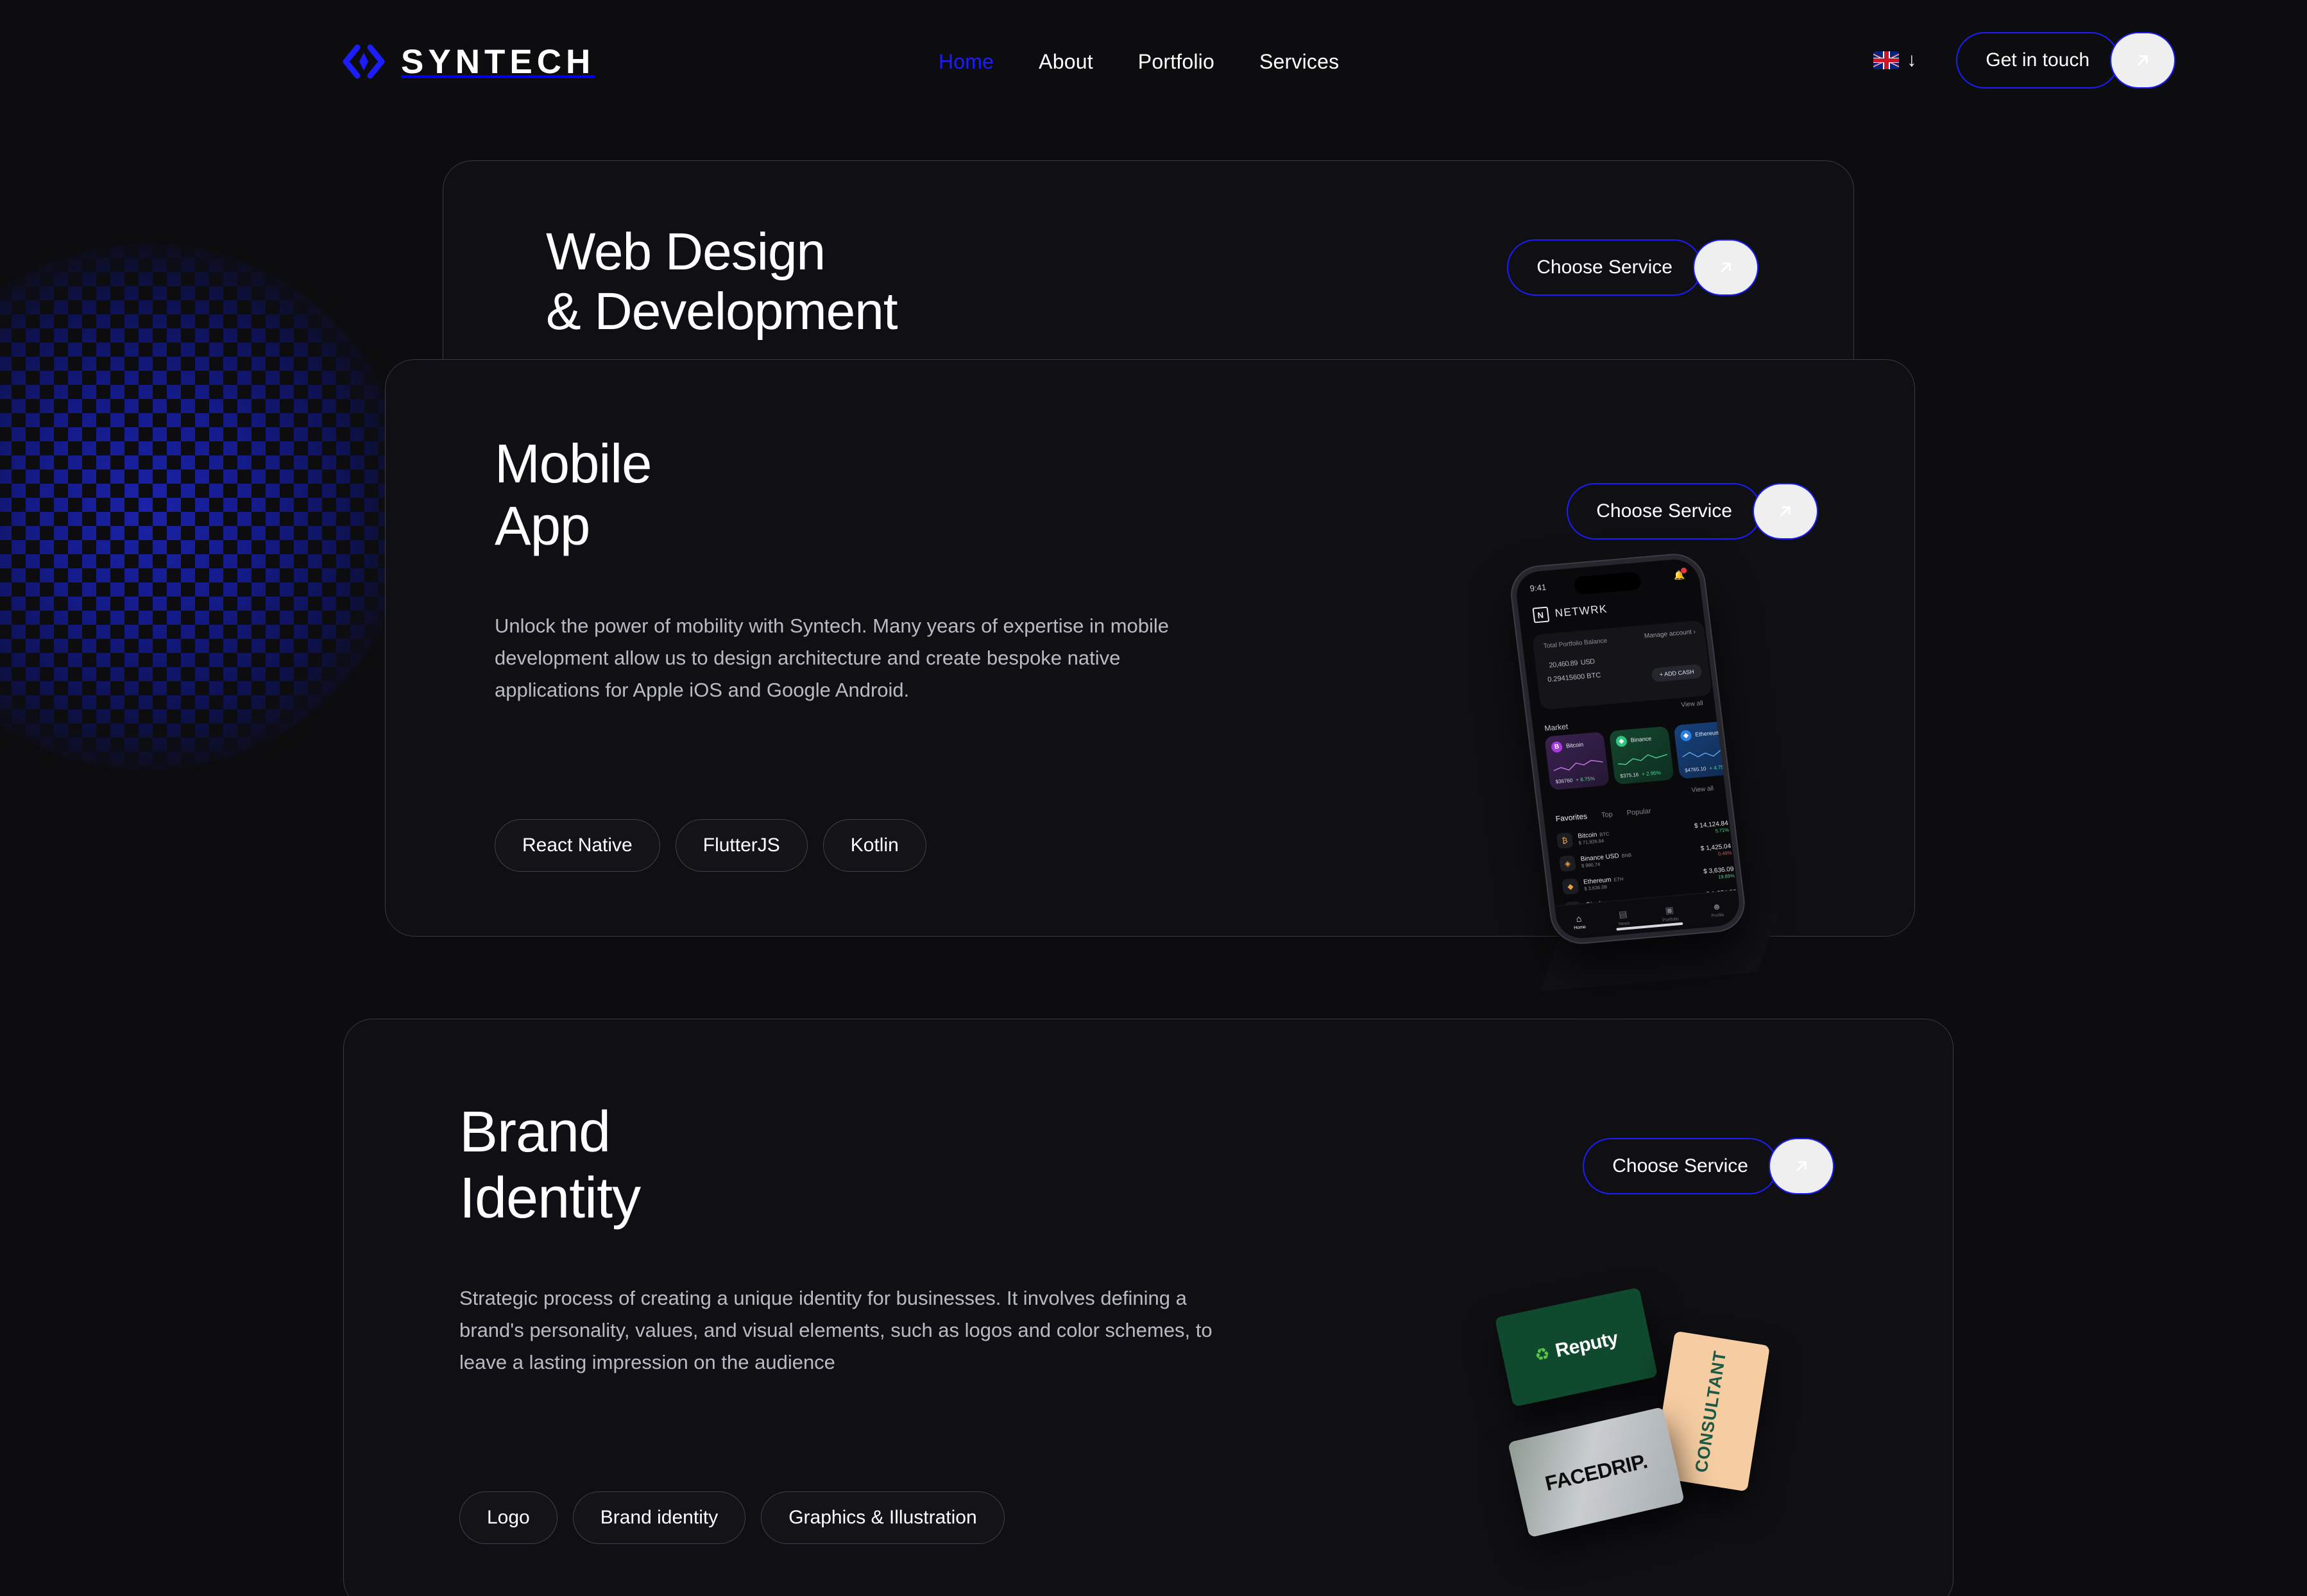 Image resolution: width=2307 pixels, height=1596 pixels. What do you see at coordinates (1066, 62) in the screenshot?
I see `nav-item-about: About` at bounding box center [1066, 62].